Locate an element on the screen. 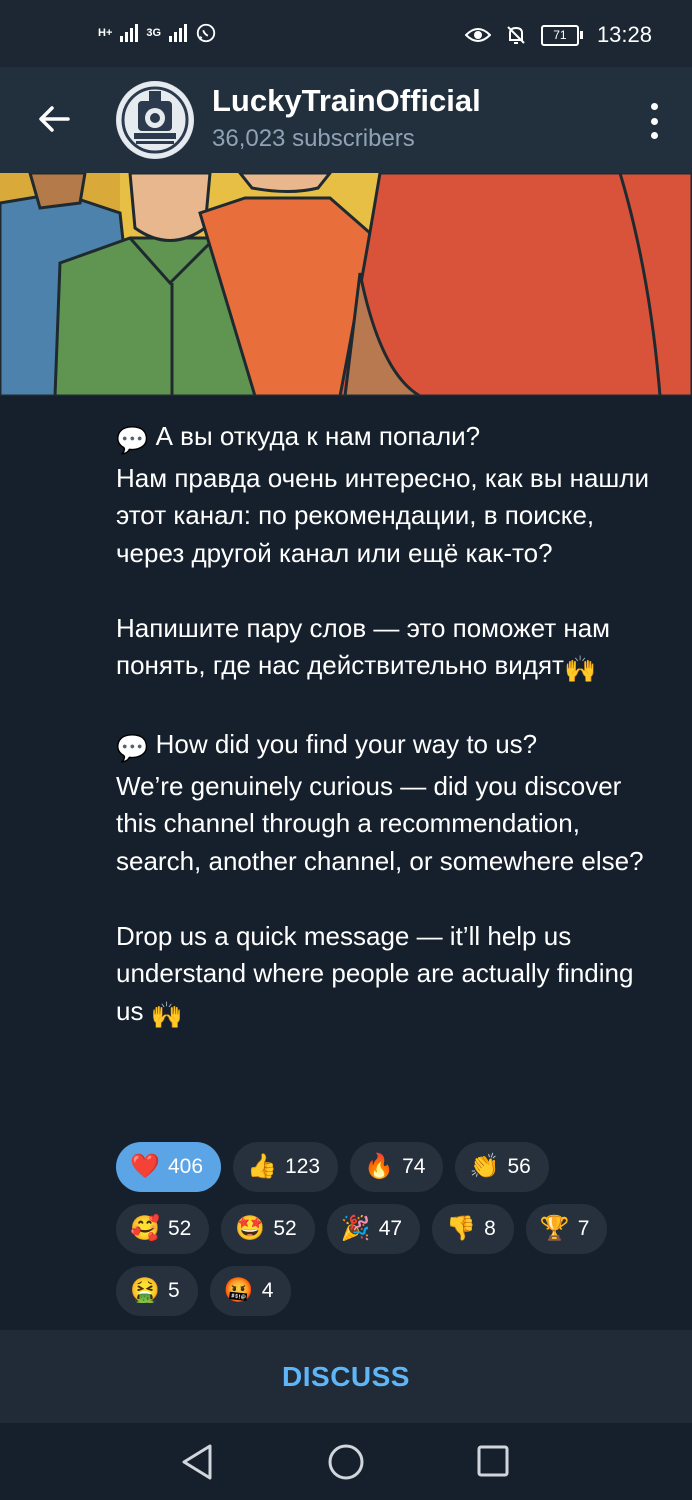 The height and width of the screenshot is (1500, 692). reaction-thumbs-down: 👎 8 is located at coordinates (473, 1229).